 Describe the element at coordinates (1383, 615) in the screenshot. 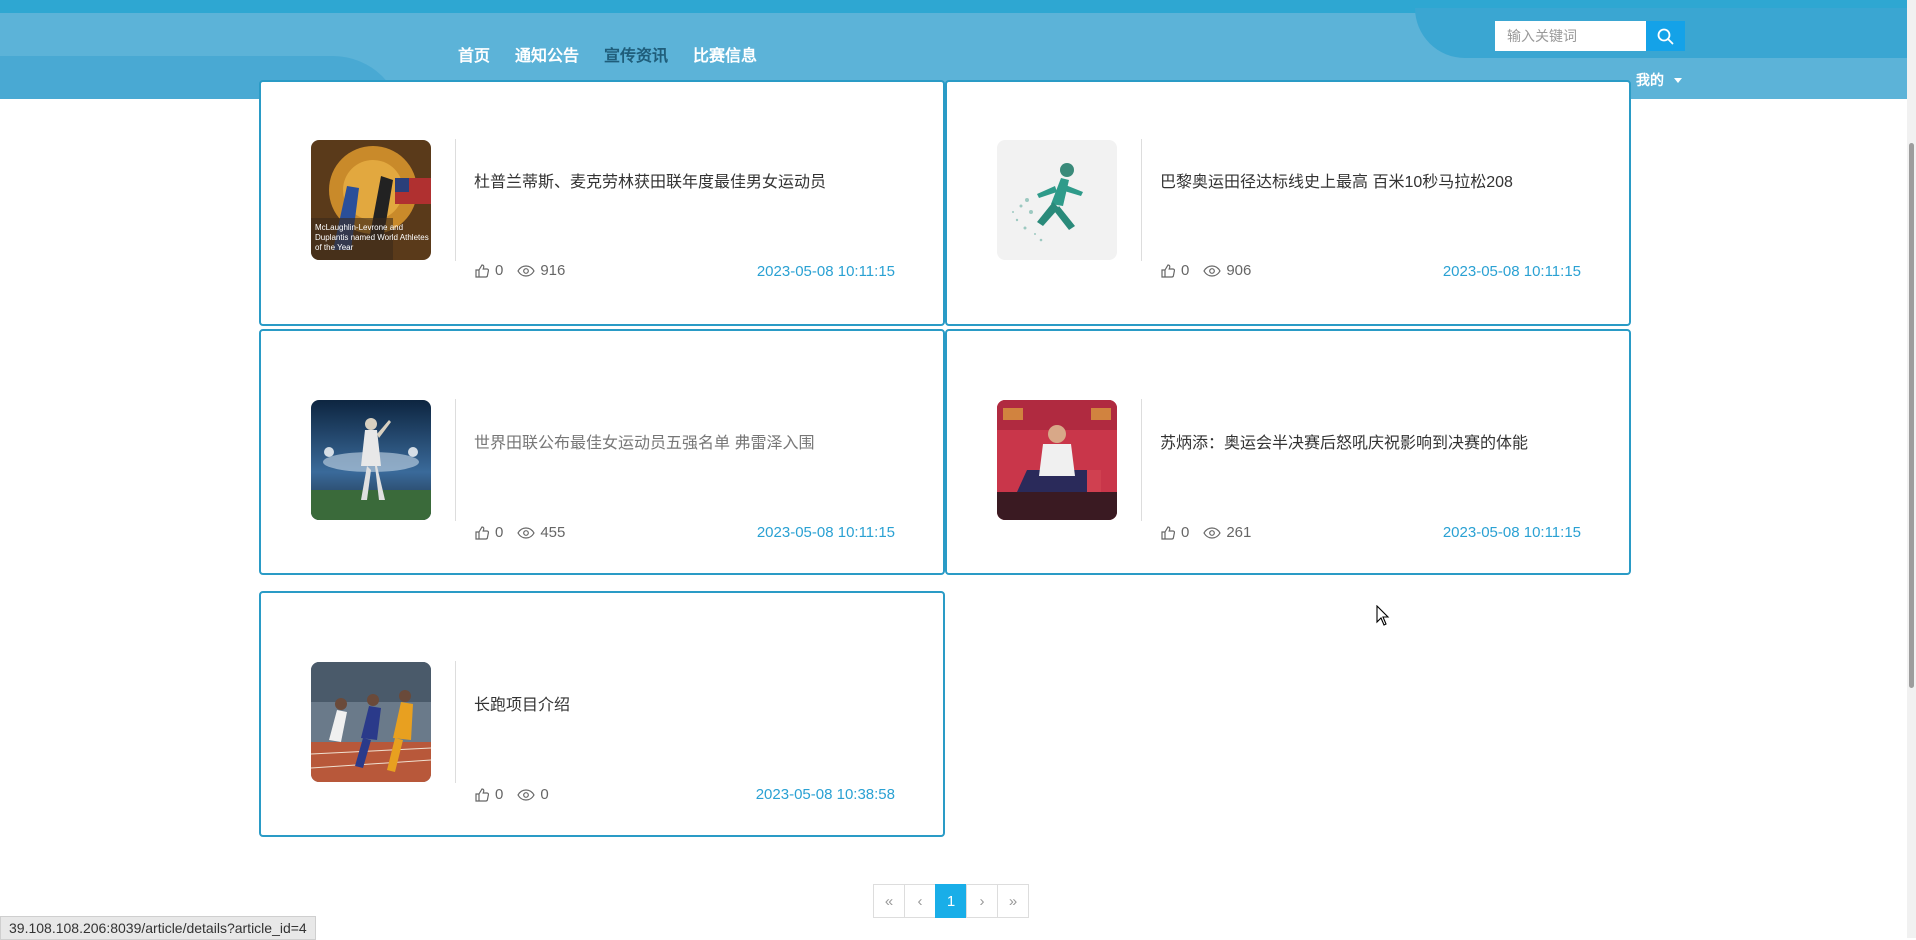

I see `mouse-cursor-icon` at that location.